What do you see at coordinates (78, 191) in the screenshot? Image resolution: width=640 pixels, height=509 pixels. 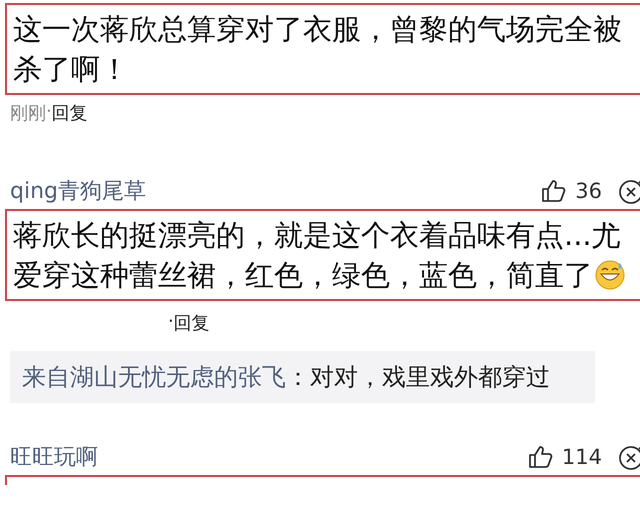 I see `username: qing青狗尾草` at bounding box center [78, 191].